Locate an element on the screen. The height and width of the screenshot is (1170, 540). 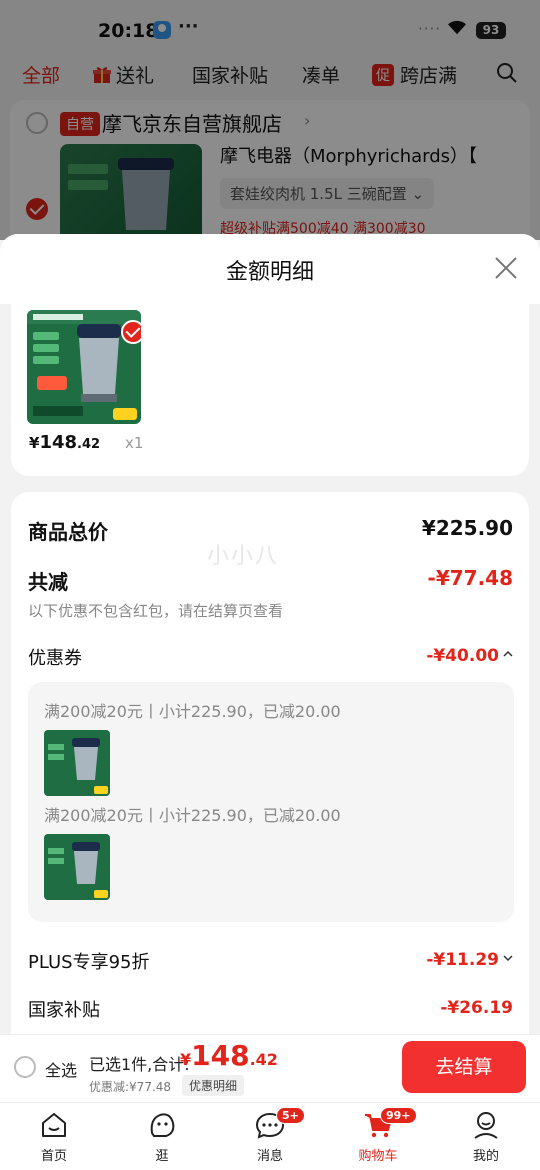
browse-icon is located at coordinates (162, 1125).